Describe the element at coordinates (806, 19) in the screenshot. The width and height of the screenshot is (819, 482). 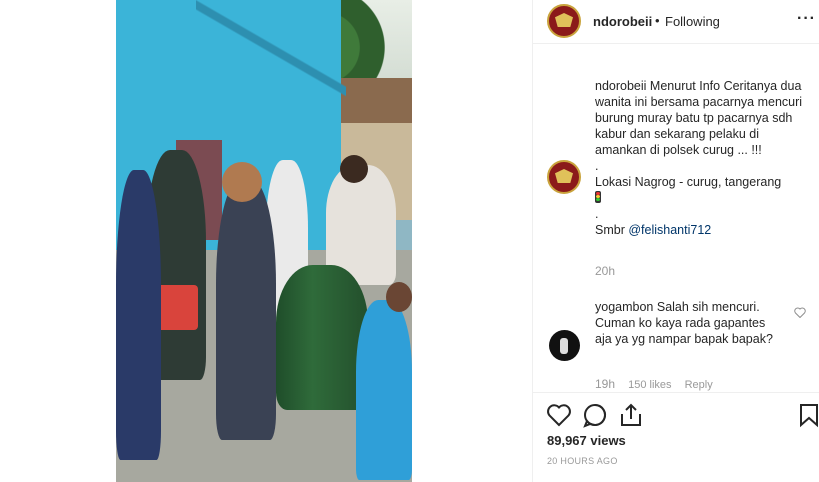
I see `more-icon: ···` at that location.